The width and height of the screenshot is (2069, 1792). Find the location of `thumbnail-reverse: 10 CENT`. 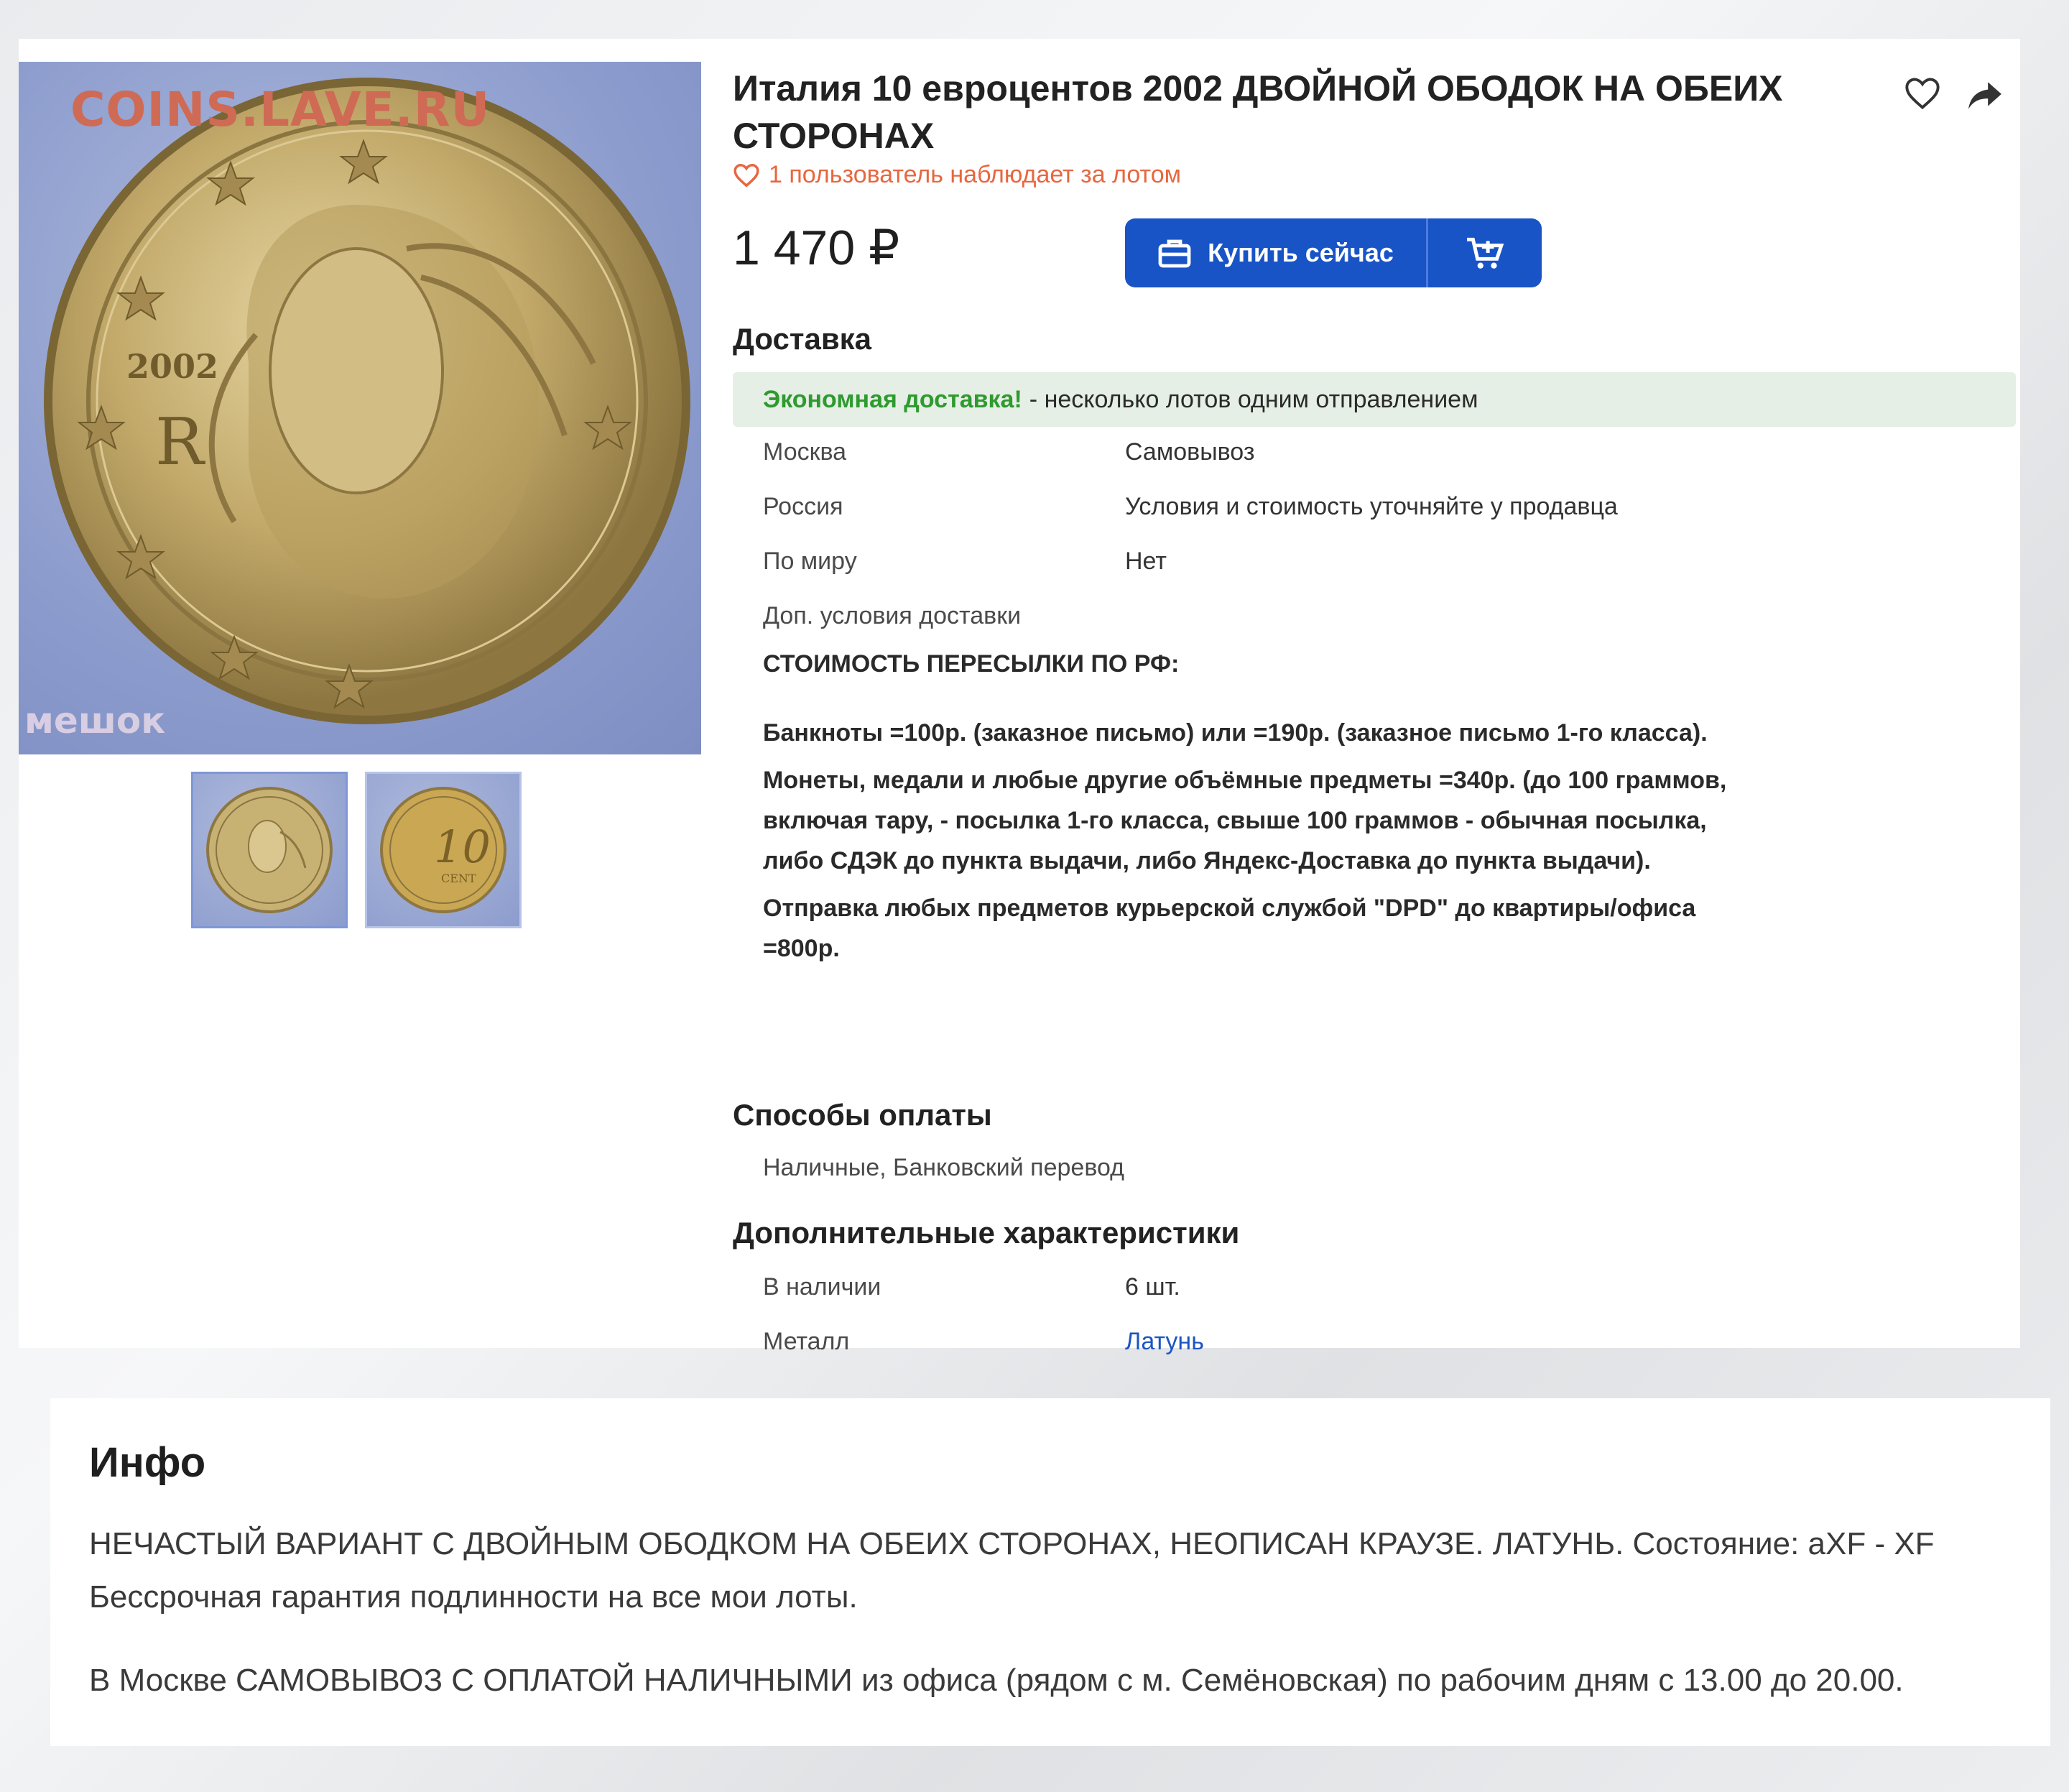

thumbnail-reverse: 10 CENT is located at coordinates (443, 850).